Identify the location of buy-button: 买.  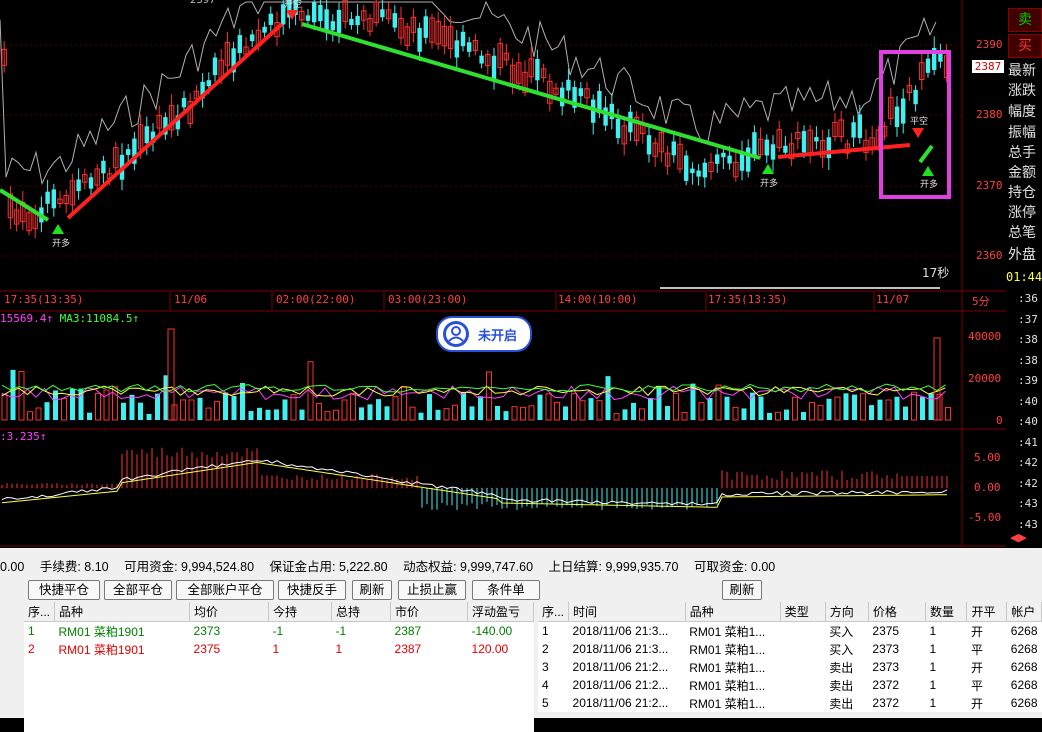
(1025, 46).